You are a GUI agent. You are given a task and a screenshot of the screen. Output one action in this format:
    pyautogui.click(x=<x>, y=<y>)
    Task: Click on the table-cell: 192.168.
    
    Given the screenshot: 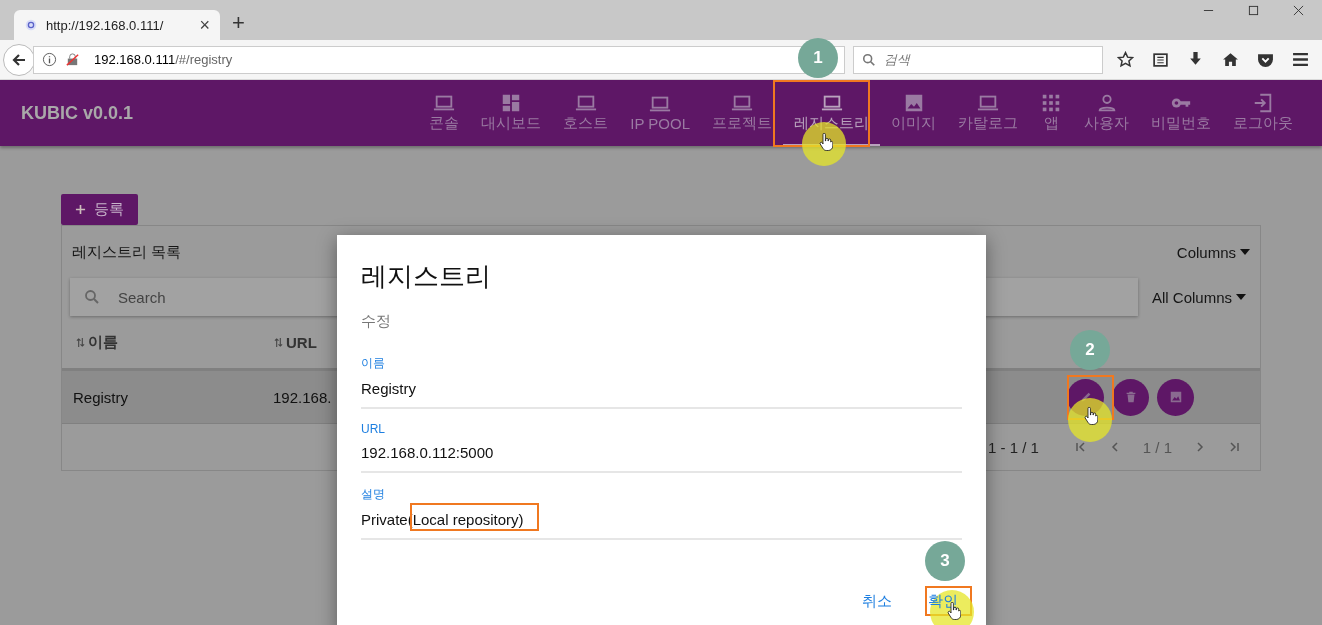 What is the action you would take?
    pyautogui.click(x=302, y=397)
    